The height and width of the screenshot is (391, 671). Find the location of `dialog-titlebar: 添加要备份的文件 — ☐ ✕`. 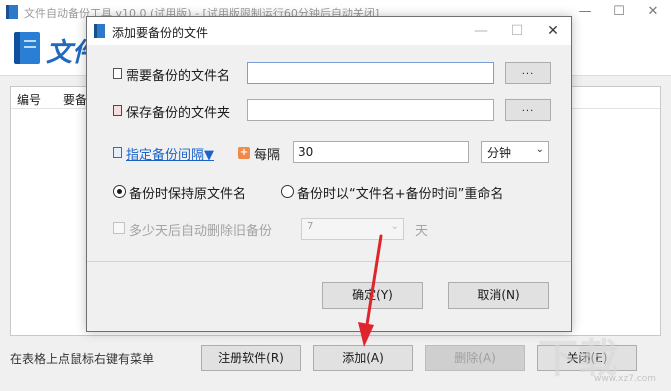

dialog-titlebar: 添加要备份的文件 — ☐ ✕ is located at coordinates (329, 31).